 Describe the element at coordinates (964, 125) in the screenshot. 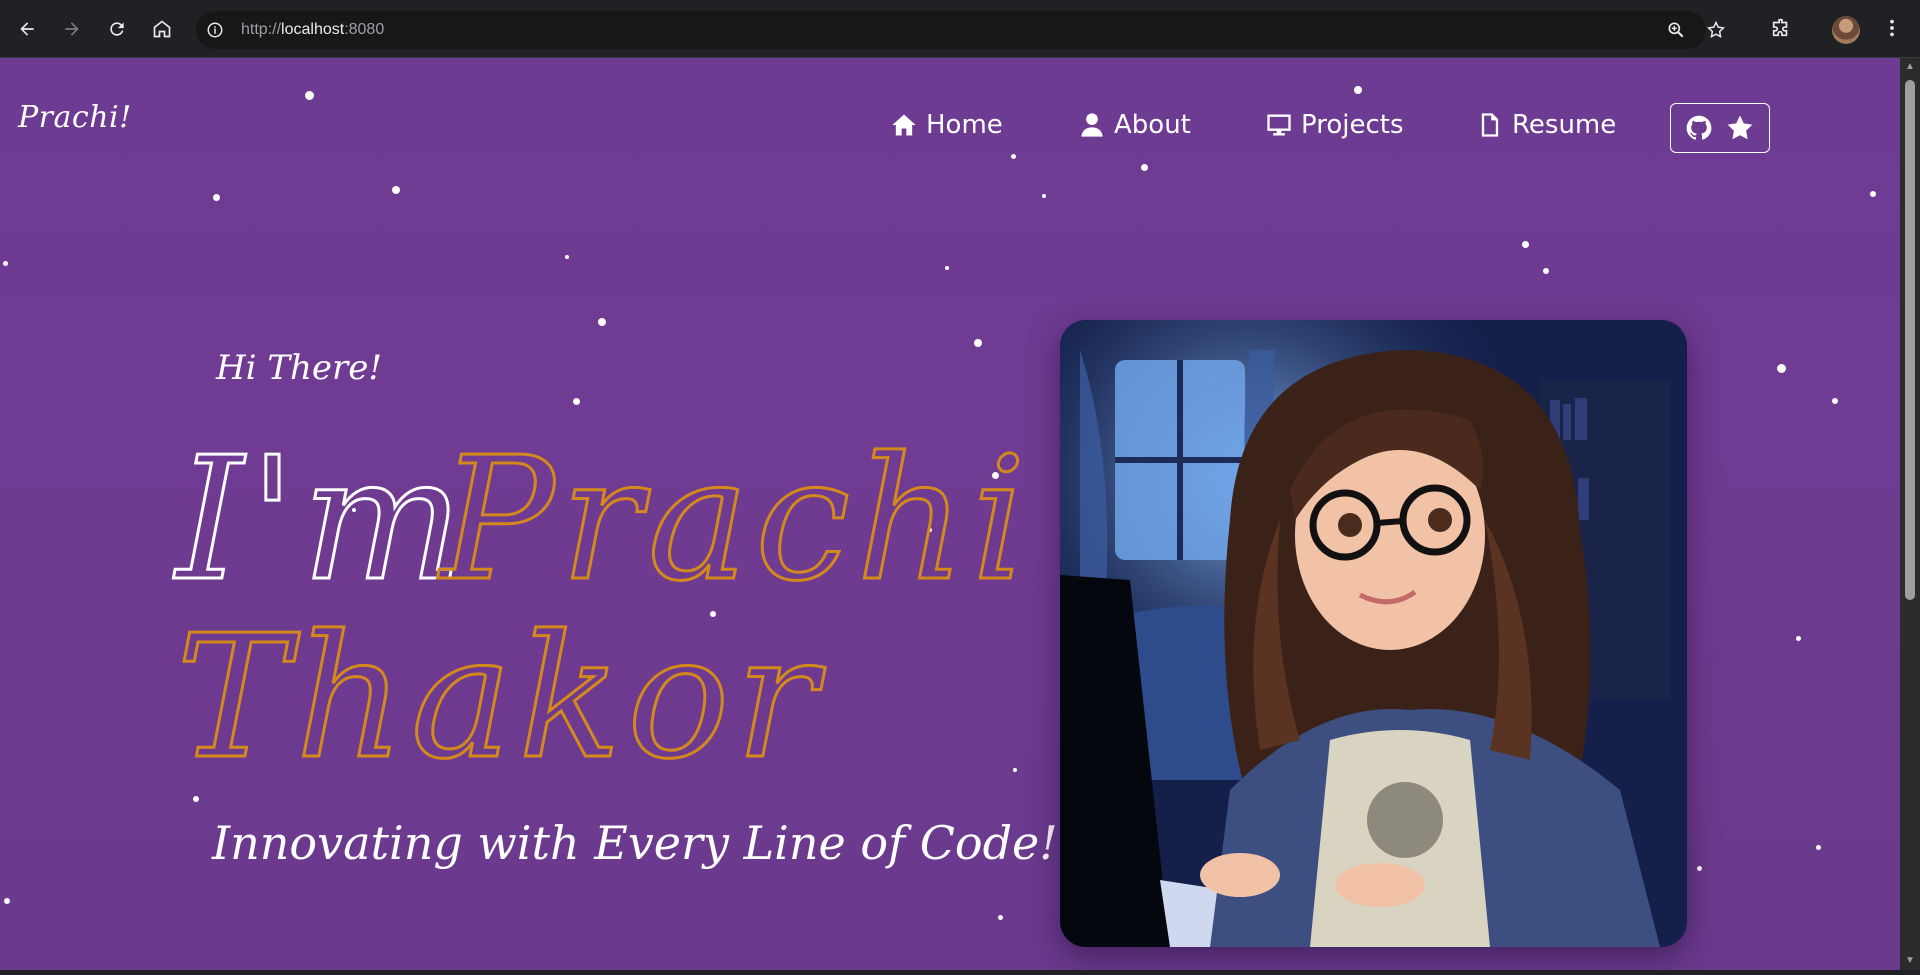

I see `nav-home-label: Home` at that location.